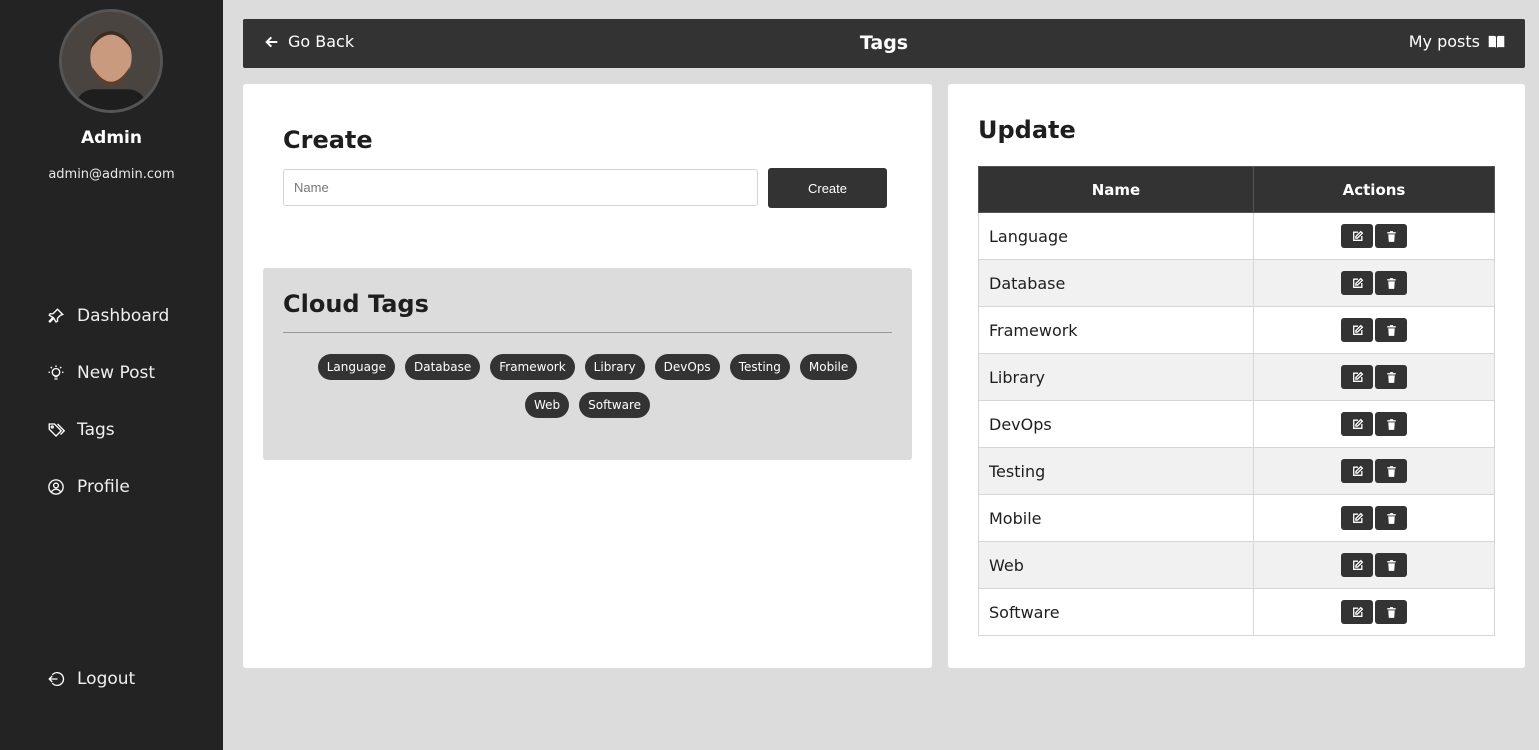  Describe the element at coordinates (56, 430) in the screenshot. I see `tags-icon` at that location.